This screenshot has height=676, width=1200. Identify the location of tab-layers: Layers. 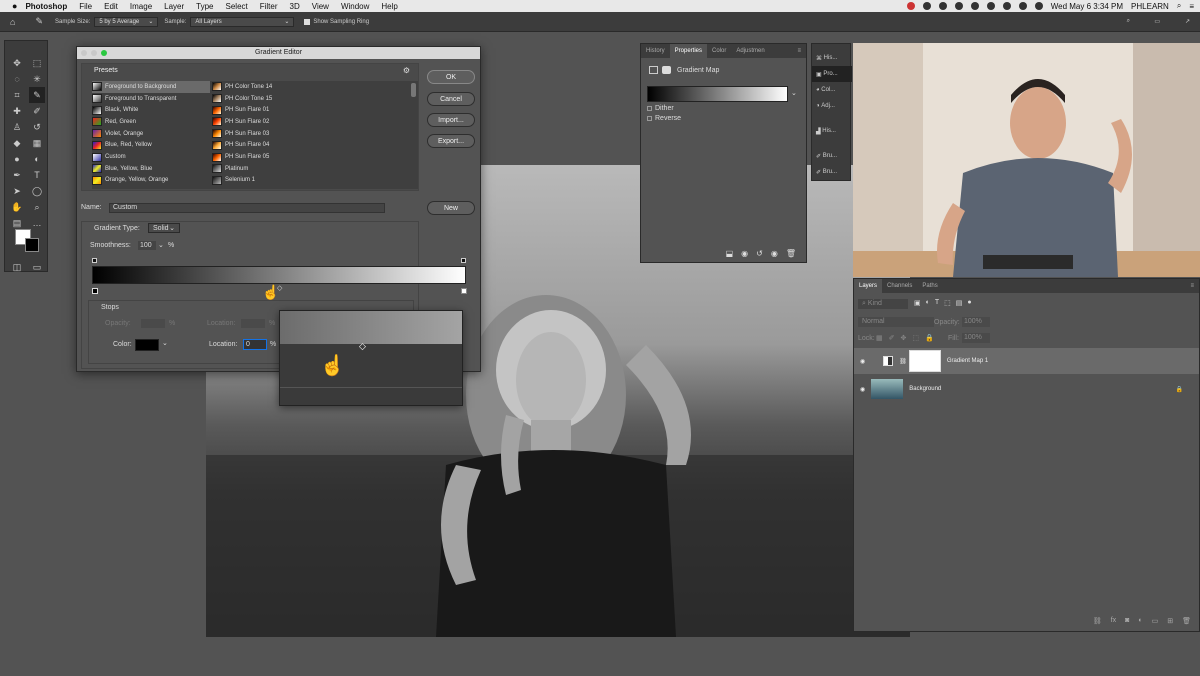
(868, 286).